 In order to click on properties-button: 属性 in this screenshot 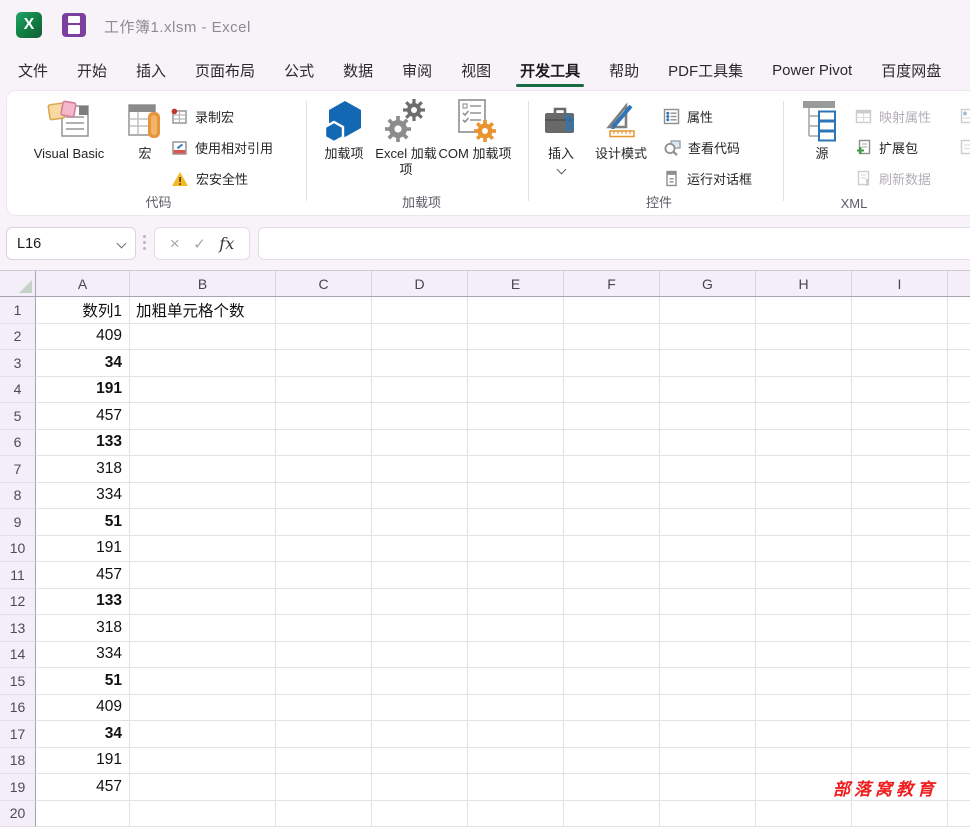, I will do `click(707, 116)`.